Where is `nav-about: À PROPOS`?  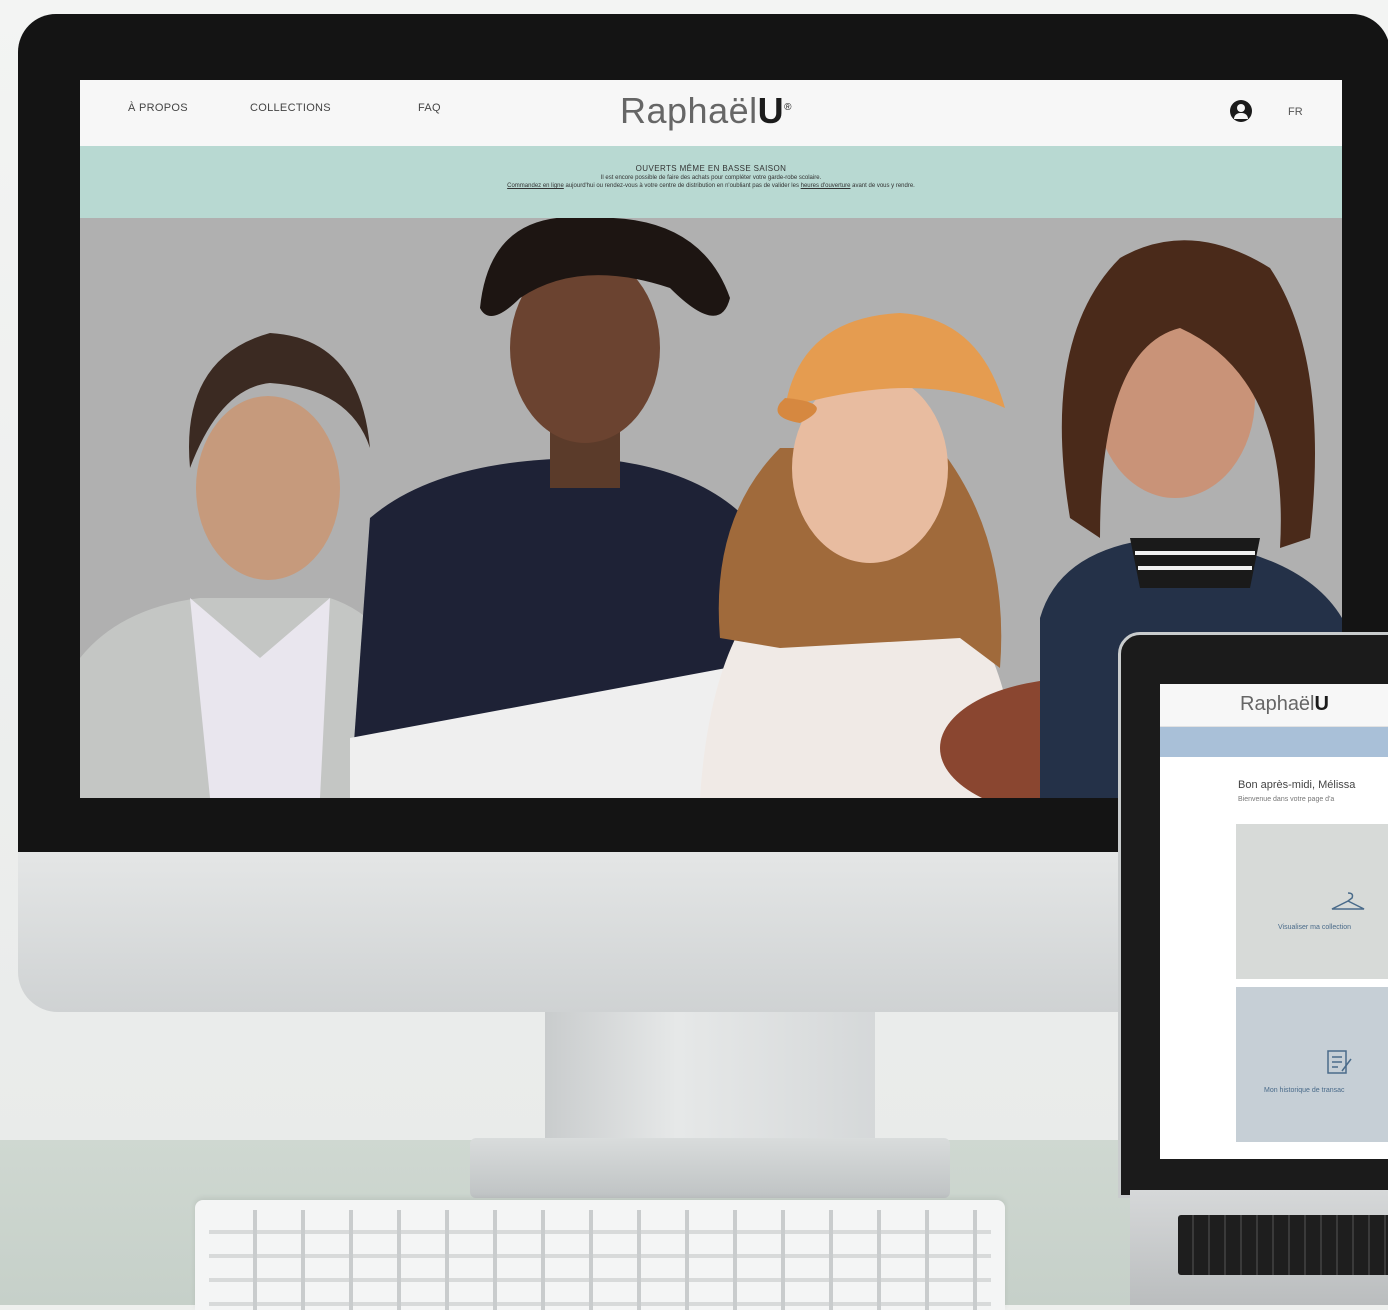
nav-about: À PROPOS is located at coordinates (158, 108).